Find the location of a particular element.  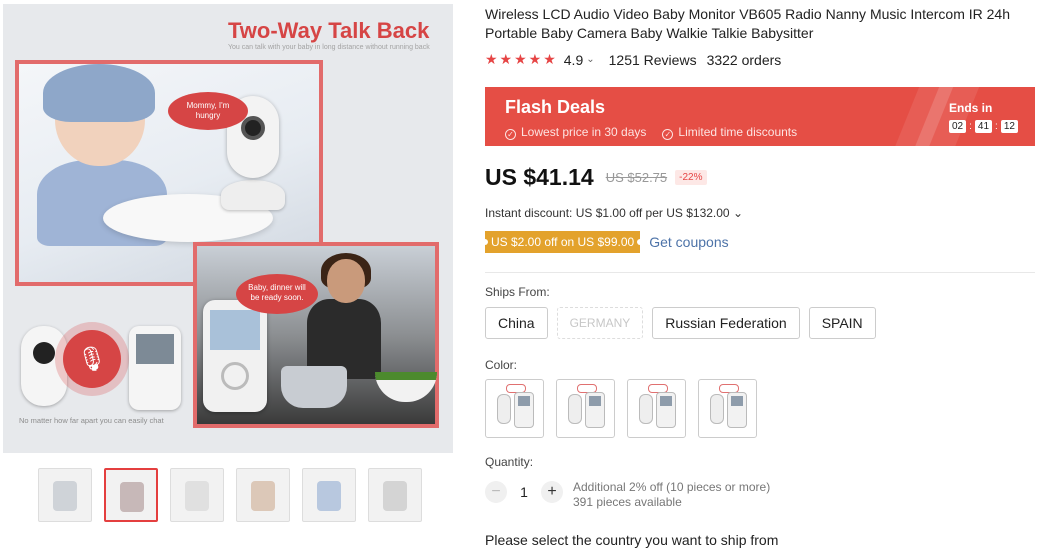

color-options is located at coordinates (621, 408).